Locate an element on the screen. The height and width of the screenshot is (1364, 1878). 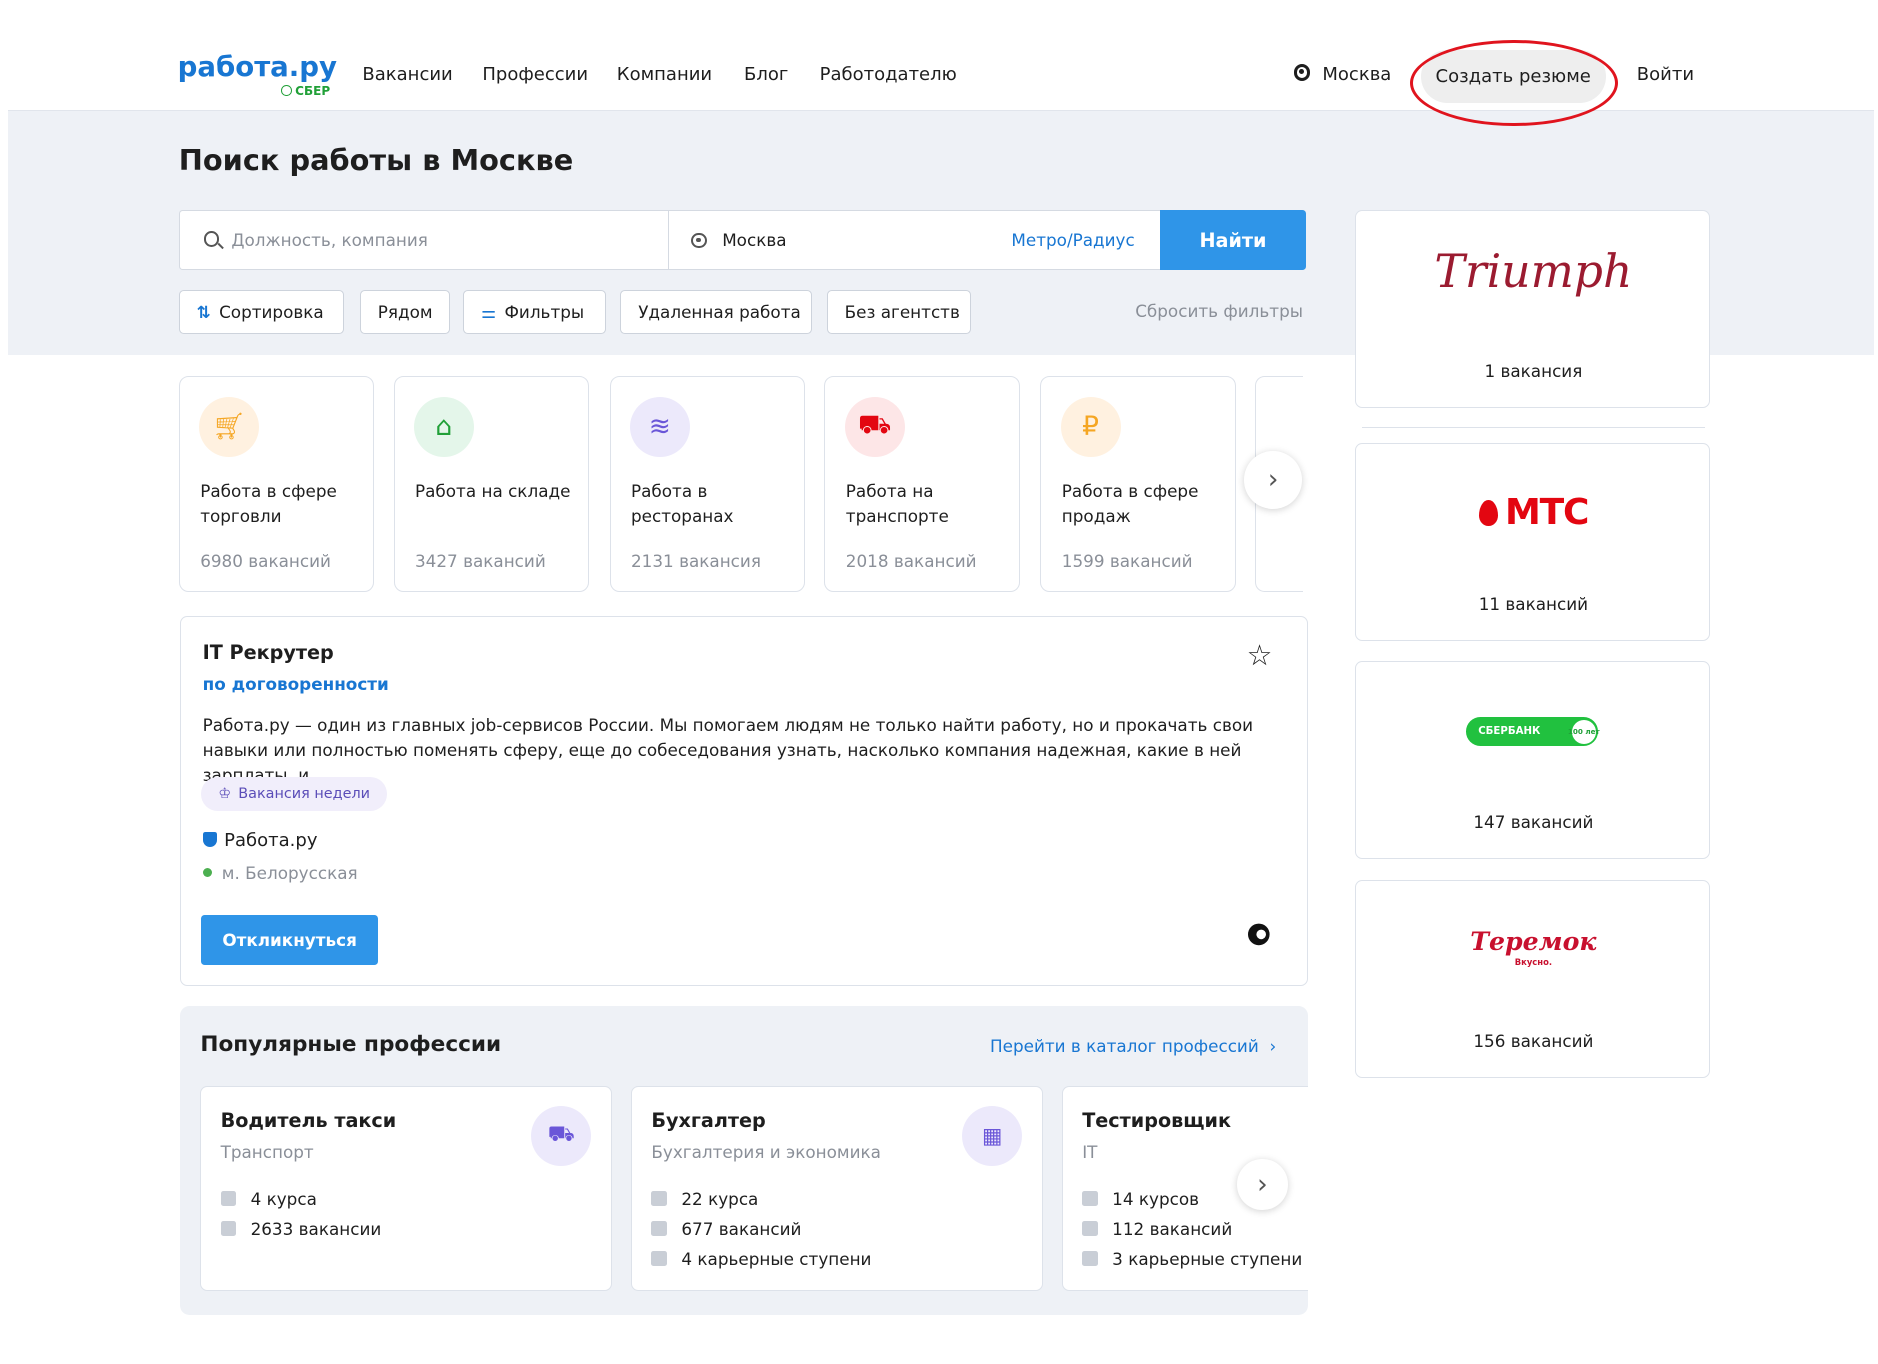
profession-name: Водитель такси is located at coordinates (308, 1120).